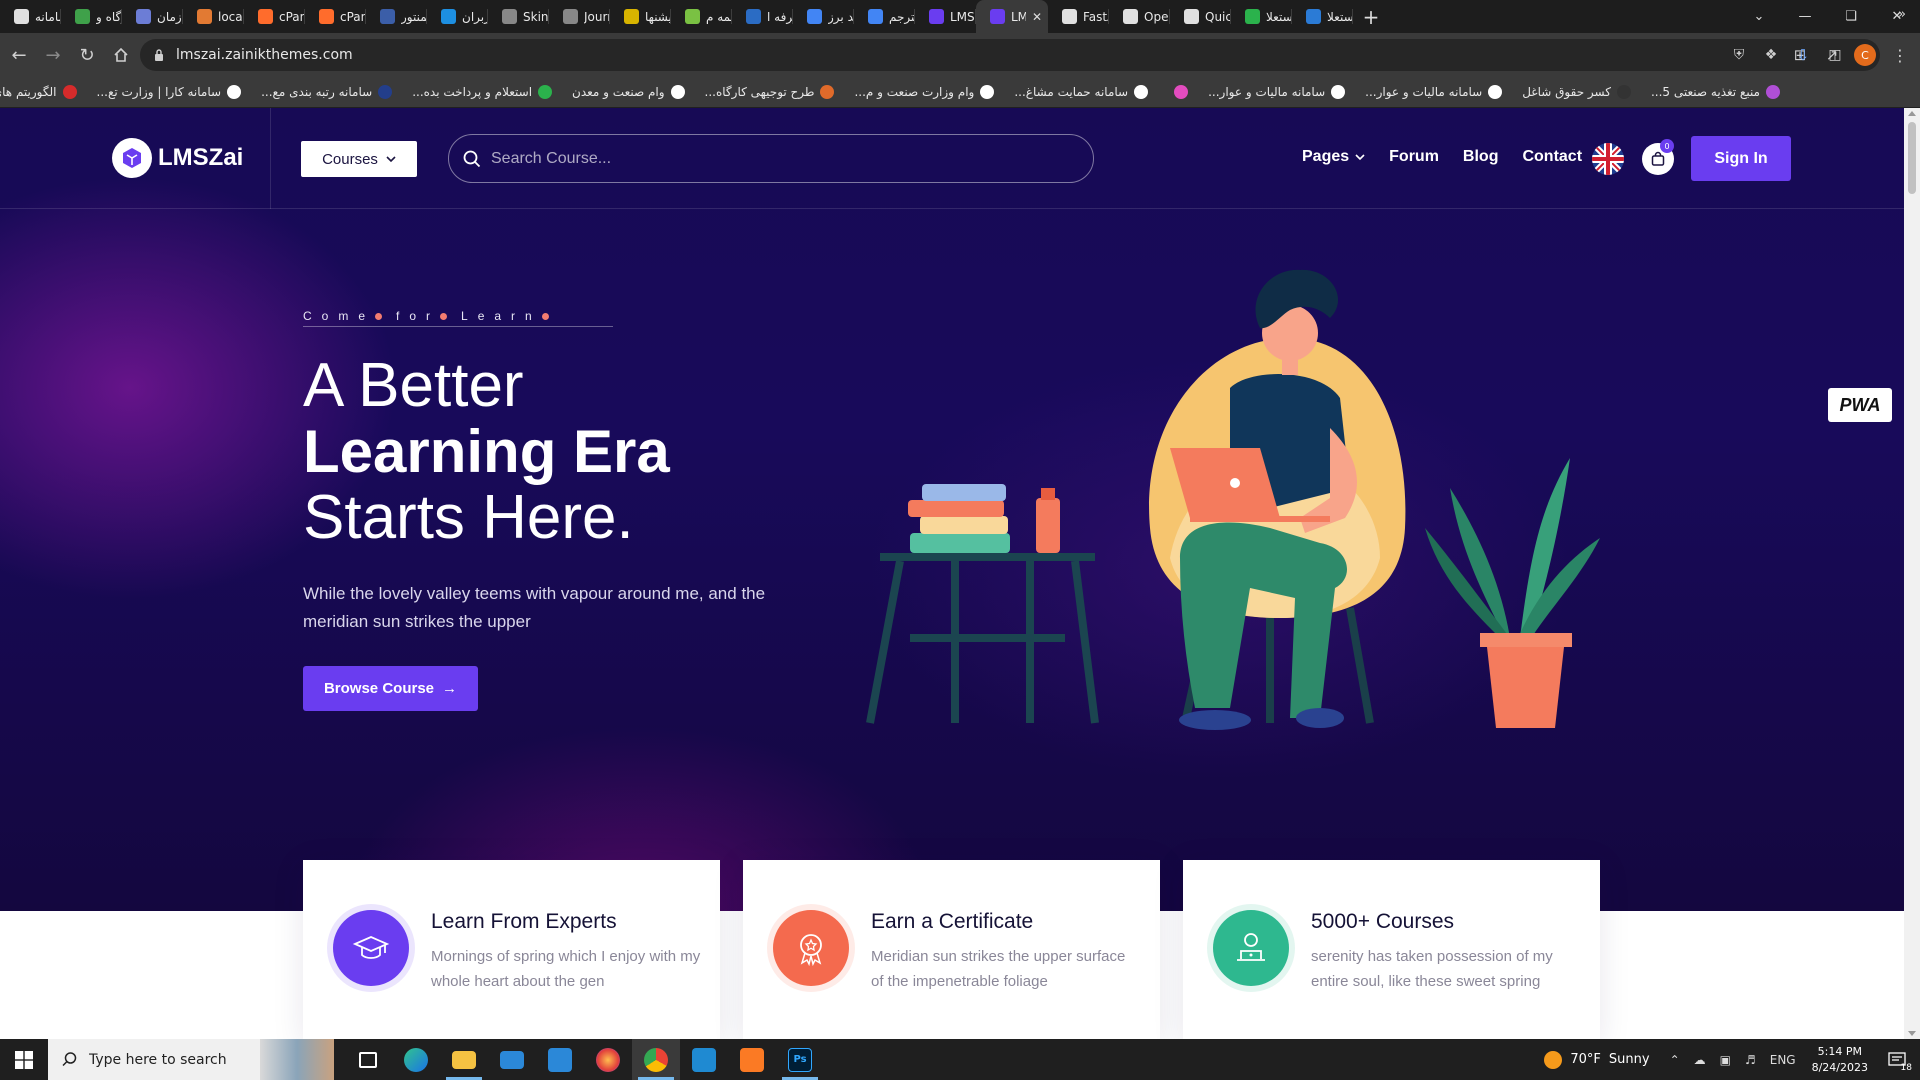 The image size is (1920, 1080). What do you see at coordinates (1759, 16) in the screenshot?
I see `tab-search-icon: ⌄` at bounding box center [1759, 16].